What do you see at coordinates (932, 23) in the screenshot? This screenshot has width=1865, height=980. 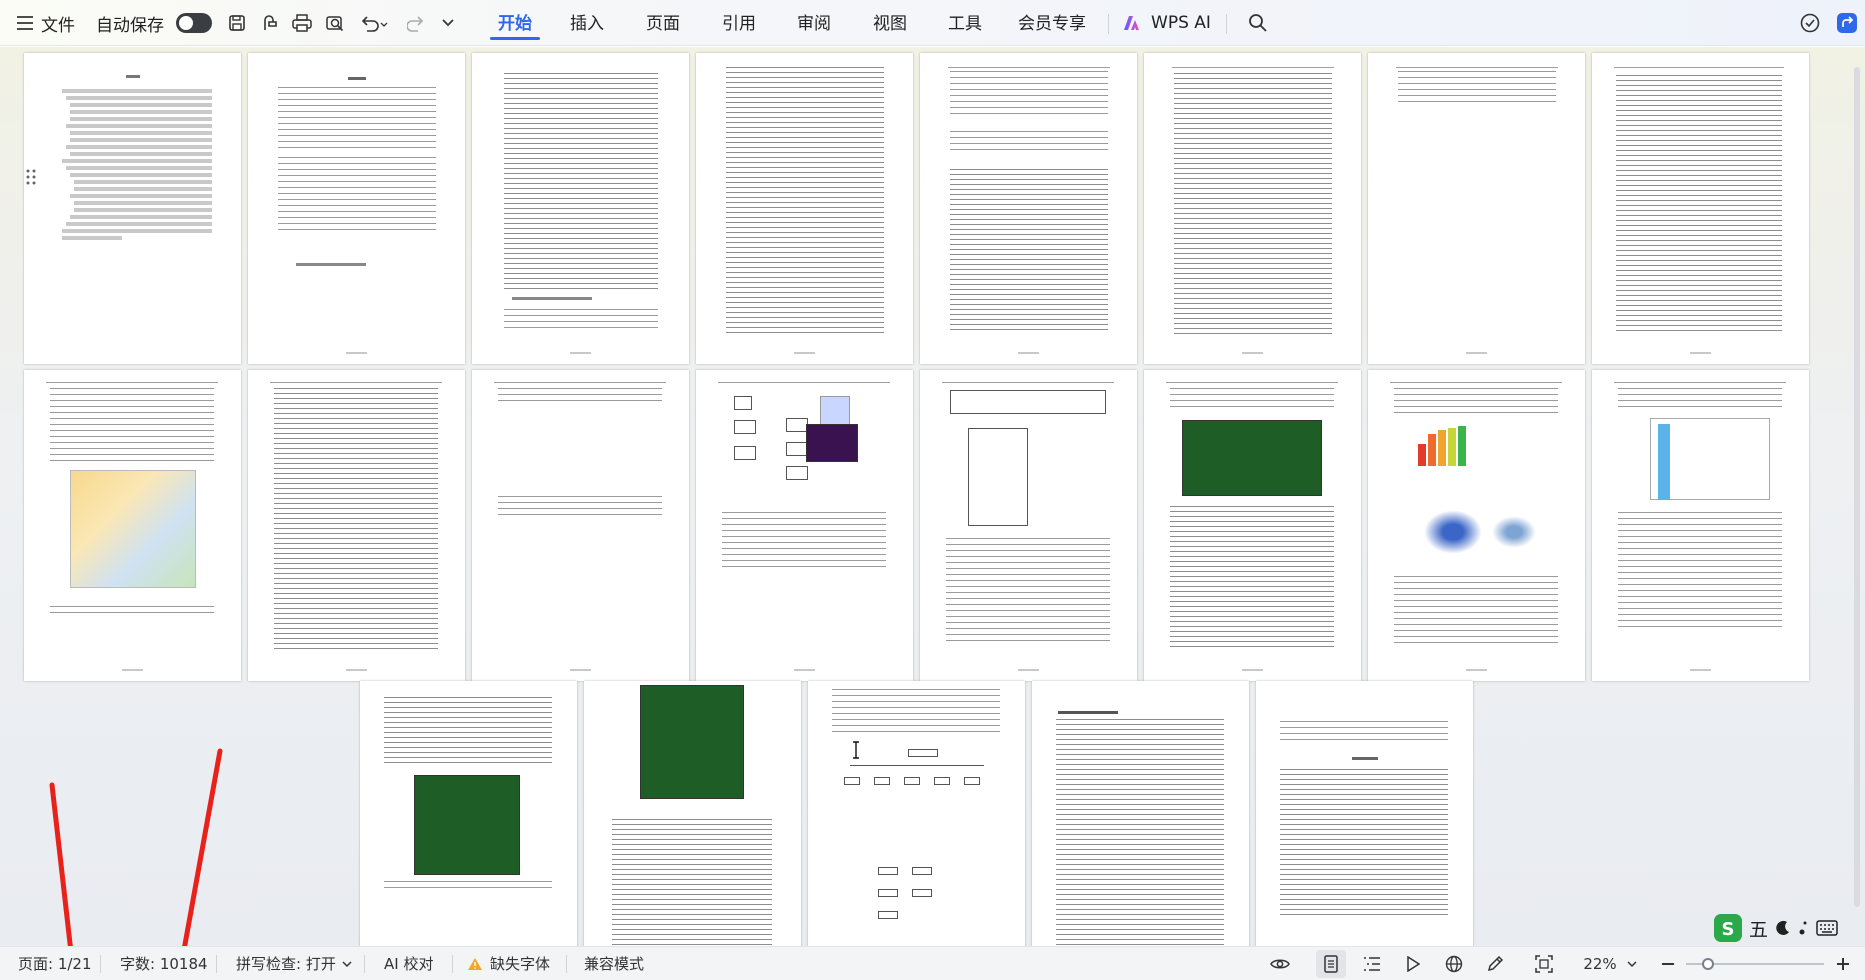 I see `top-toolbar: 文件 自动保存 开始 插入 页面 引用 审阅 视图 工具 会员专享 WPS AI` at bounding box center [932, 23].